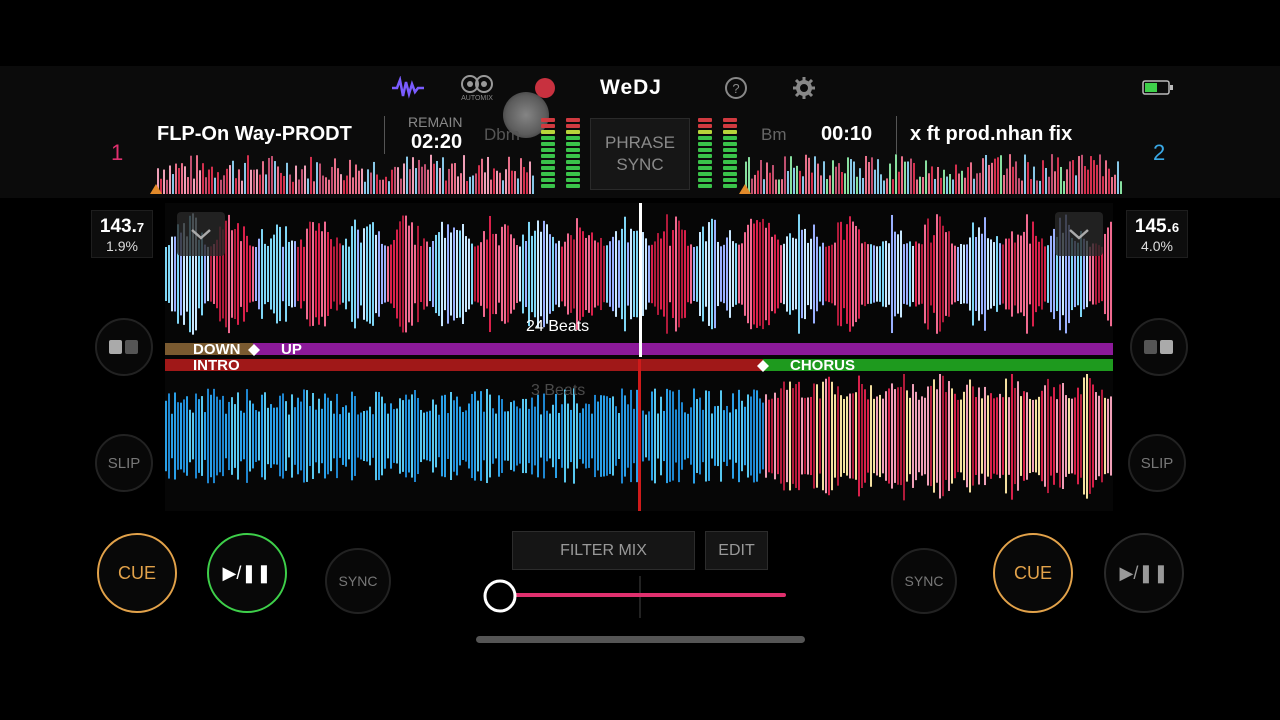 This screenshot has height=720, width=1280. Describe the element at coordinates (500, 596) in the screenshot. I see `crossfader-knob` at that location.